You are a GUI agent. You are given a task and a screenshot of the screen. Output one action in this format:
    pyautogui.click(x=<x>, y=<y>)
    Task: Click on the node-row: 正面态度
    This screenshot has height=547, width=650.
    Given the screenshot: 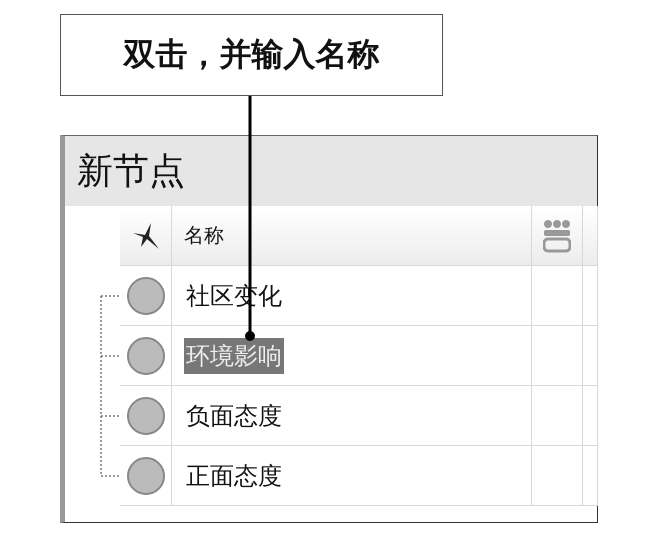 What is the action you would take?
    pyautogui.click(x=359, y=476)
    